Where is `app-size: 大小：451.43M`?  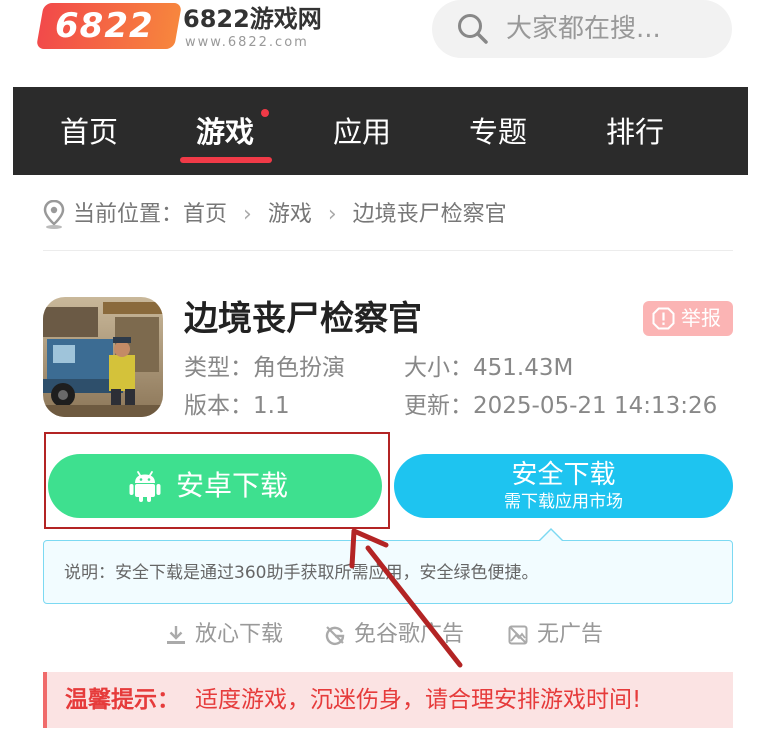 app-size: 大小：451.43M is located at coordinates (488, 368).